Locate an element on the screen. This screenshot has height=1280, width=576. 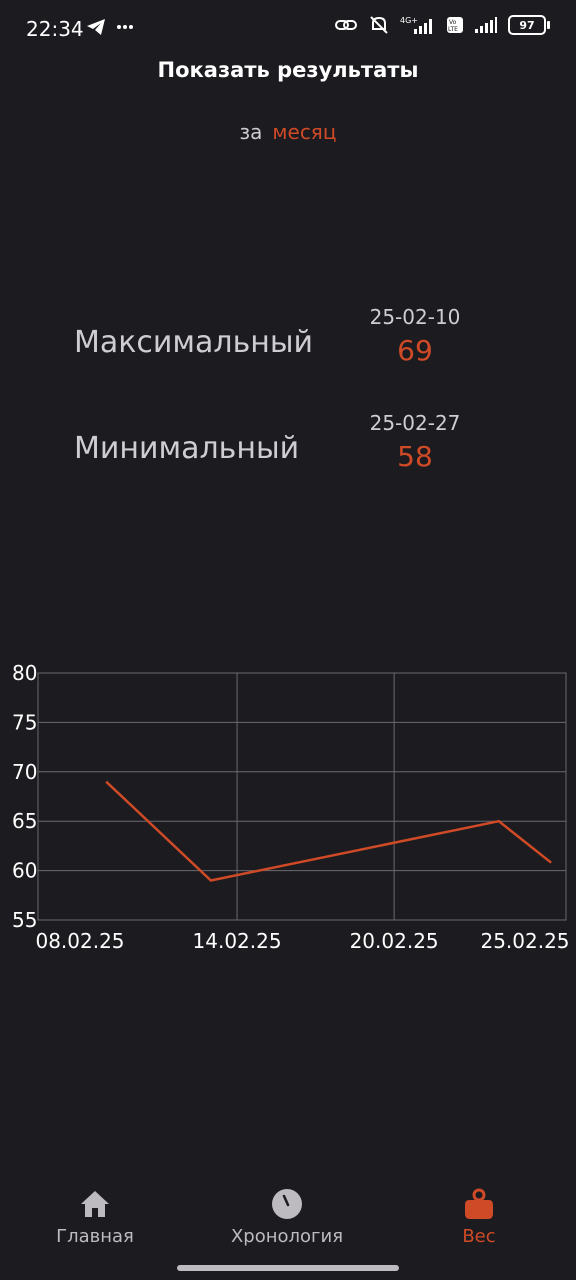
nav-item-home: Главная is located at coordinates (95, 1216).